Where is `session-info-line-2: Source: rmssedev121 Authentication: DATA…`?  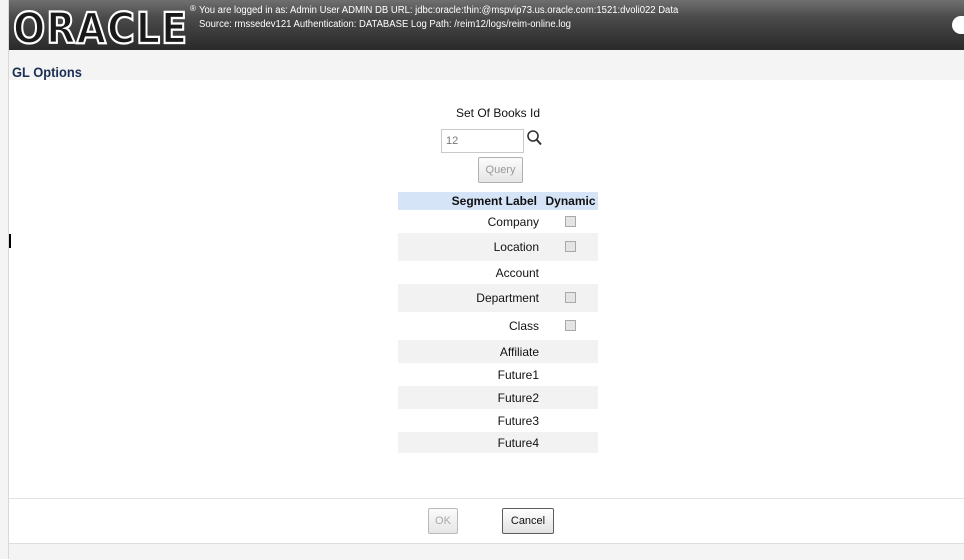 session-info-line-2: Source: rmssedev121 Authentication: DATA… is located at coordinates (385, 24).